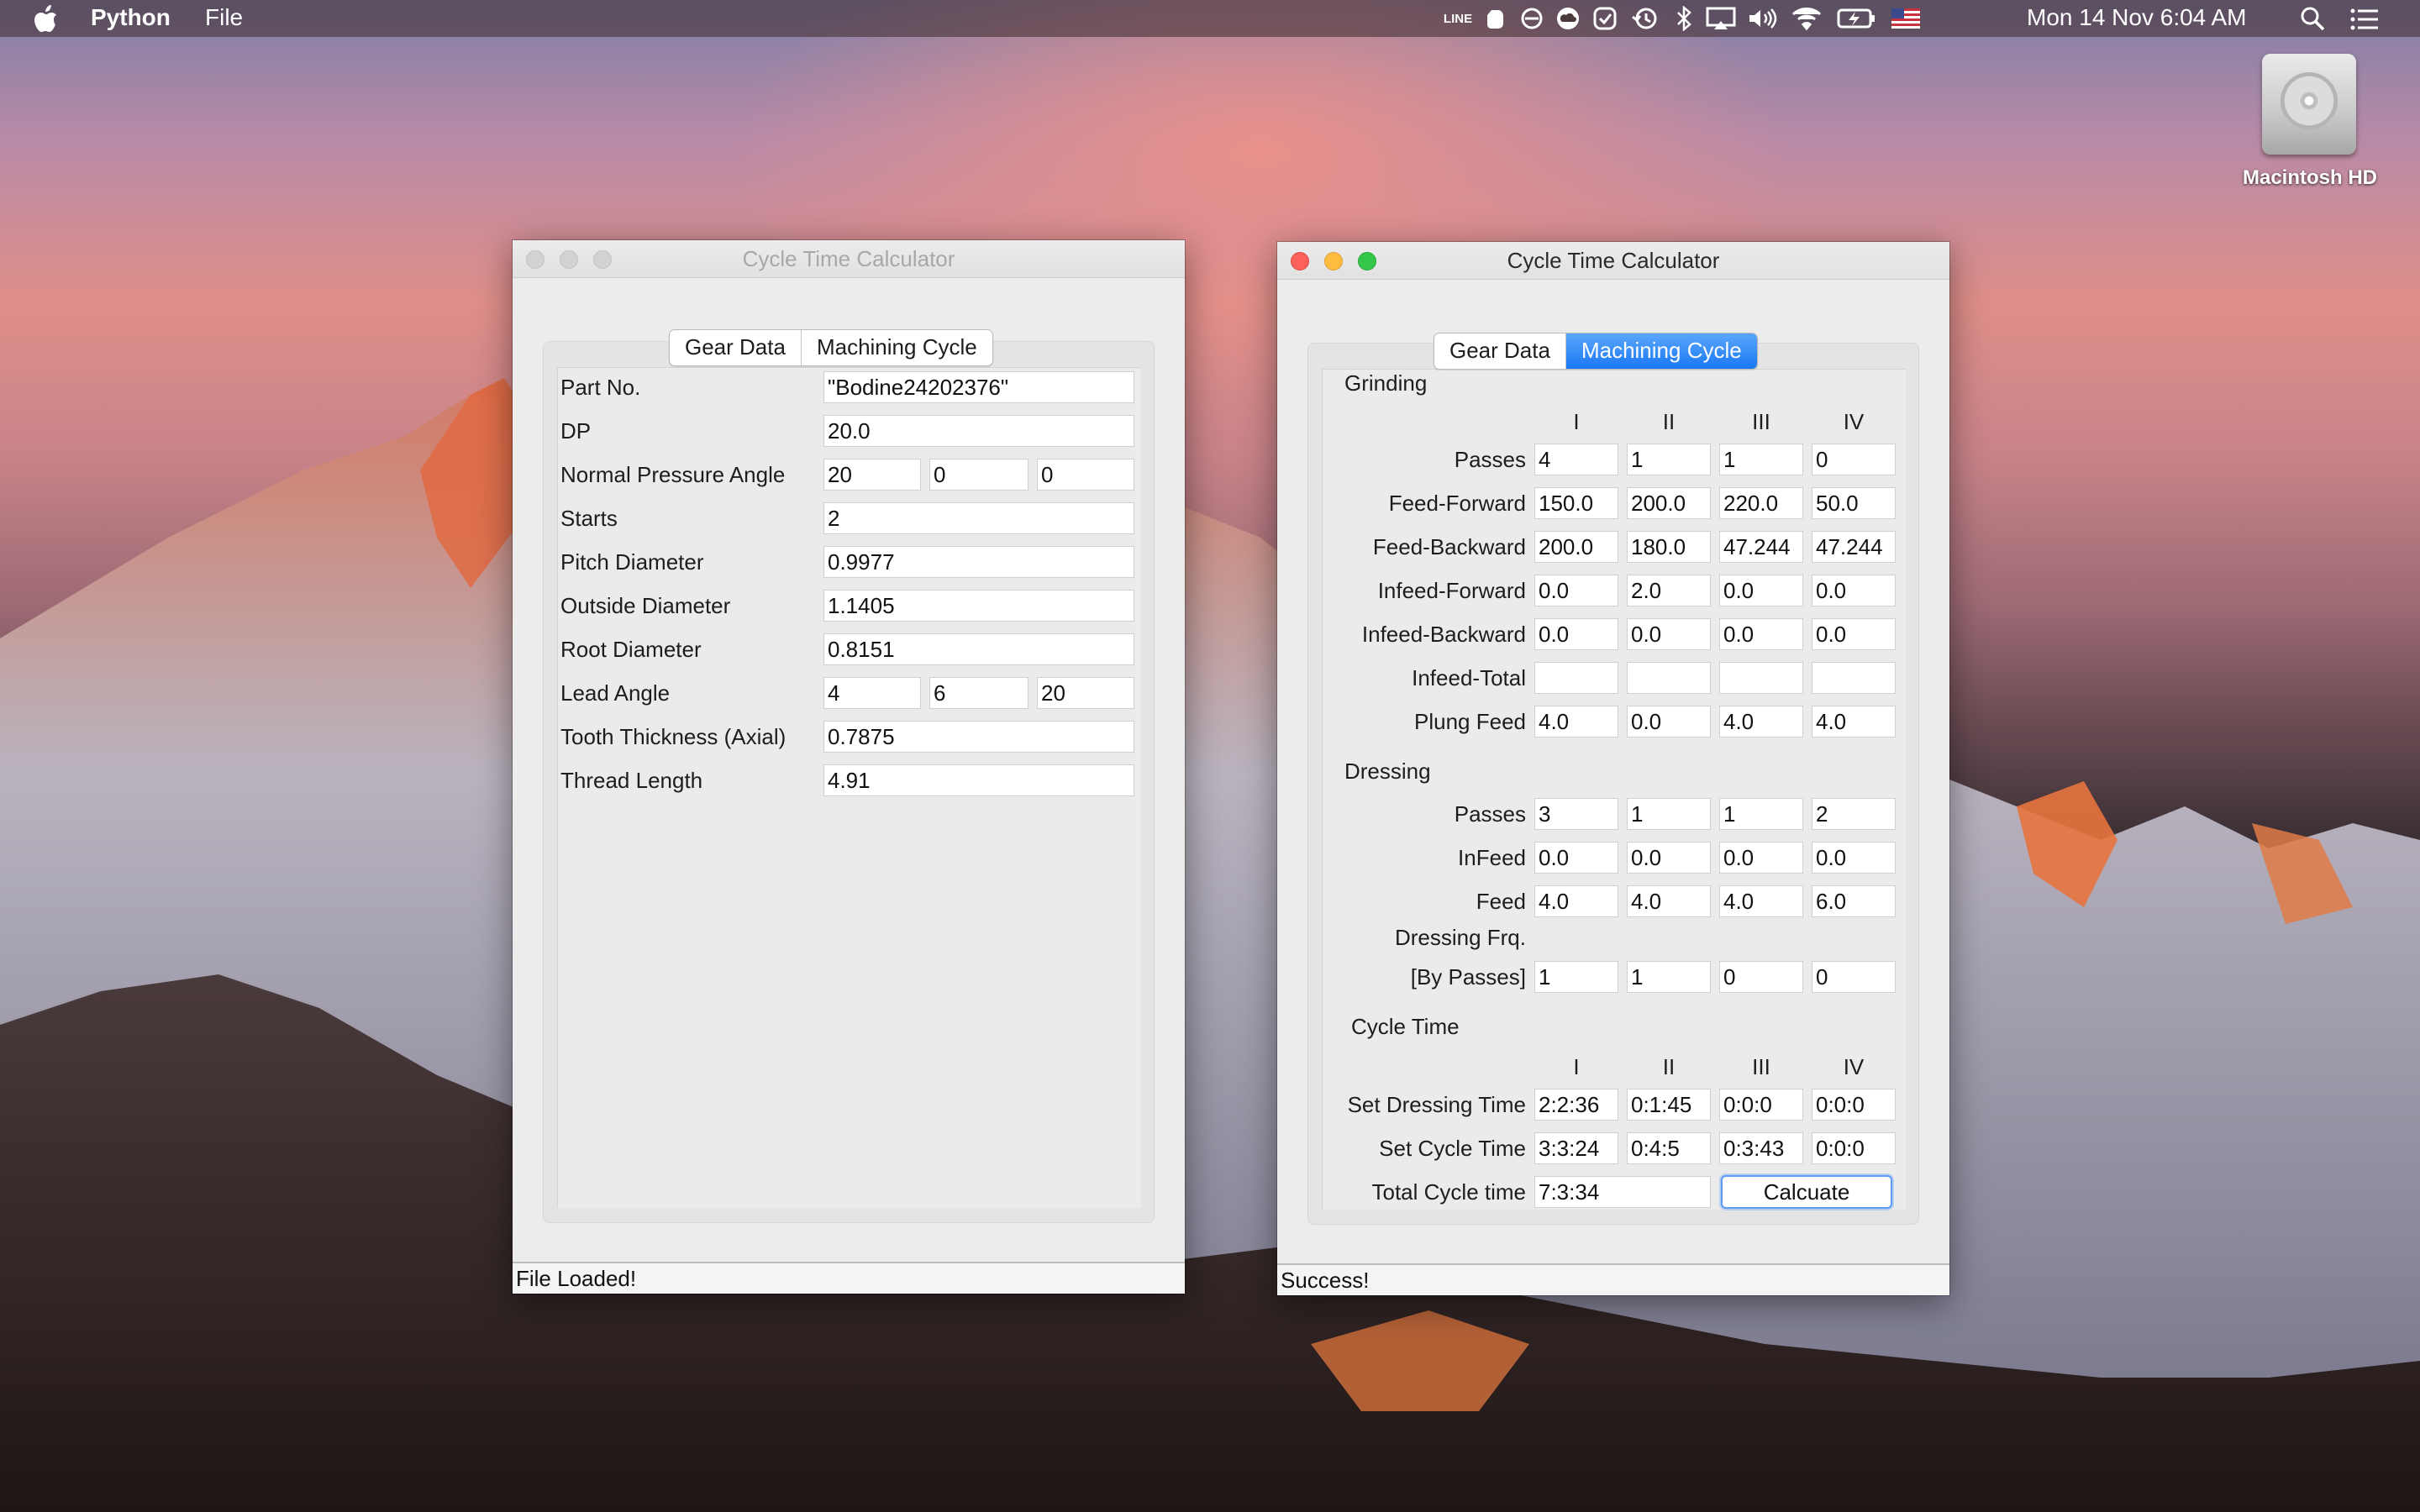 The width and height of the screenshot is (2420, 1512). I want to click on cycle-set-cycle-time-field-3: 0:3:43, so click(1761, 1148).